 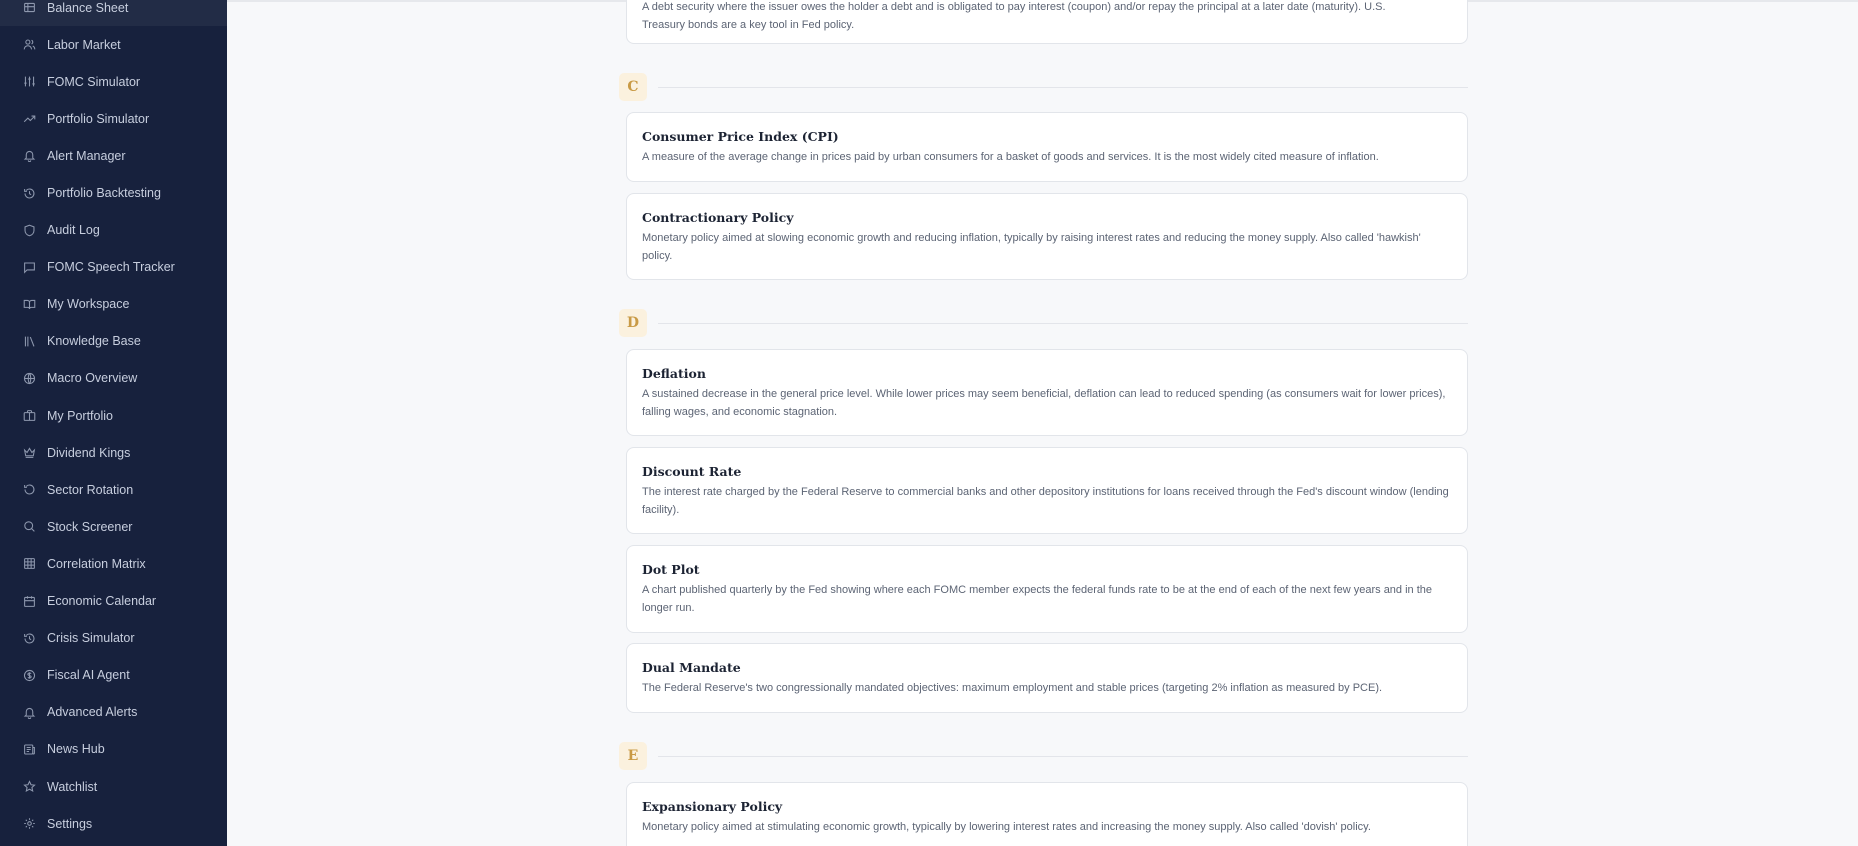 I want to click on glossary-term: Dual Mandate, so click(x=691, y=667).